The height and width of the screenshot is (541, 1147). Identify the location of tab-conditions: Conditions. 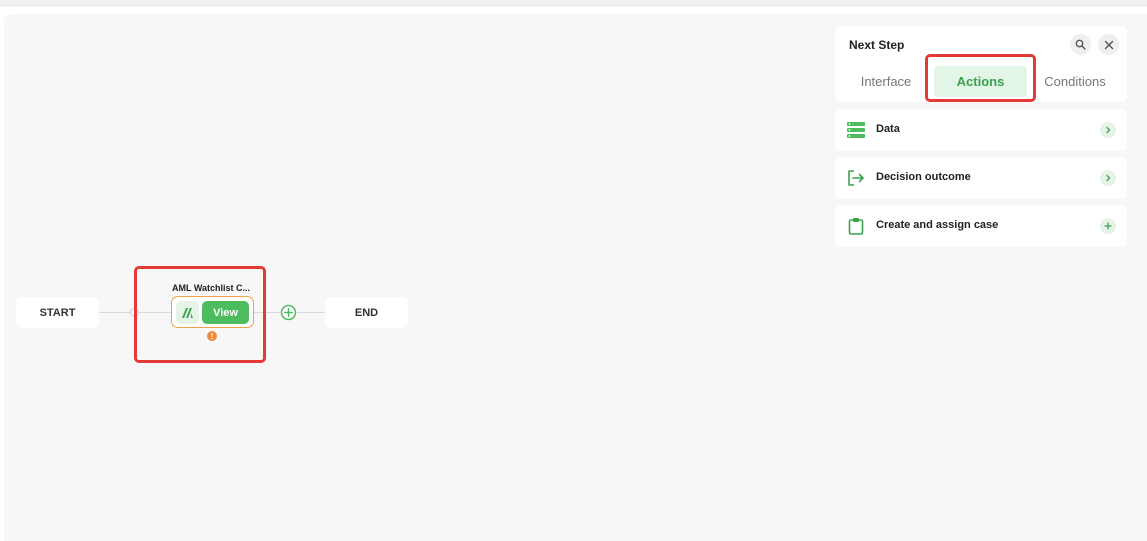
(1075, 81).